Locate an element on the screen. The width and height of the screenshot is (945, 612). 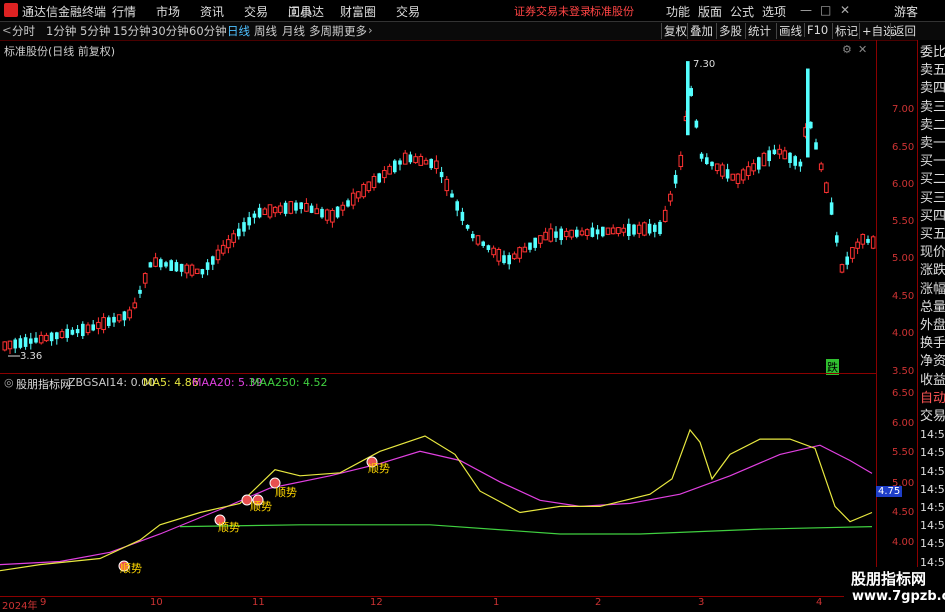
period-weekly: 周线 is located at coordinates (265, 31).